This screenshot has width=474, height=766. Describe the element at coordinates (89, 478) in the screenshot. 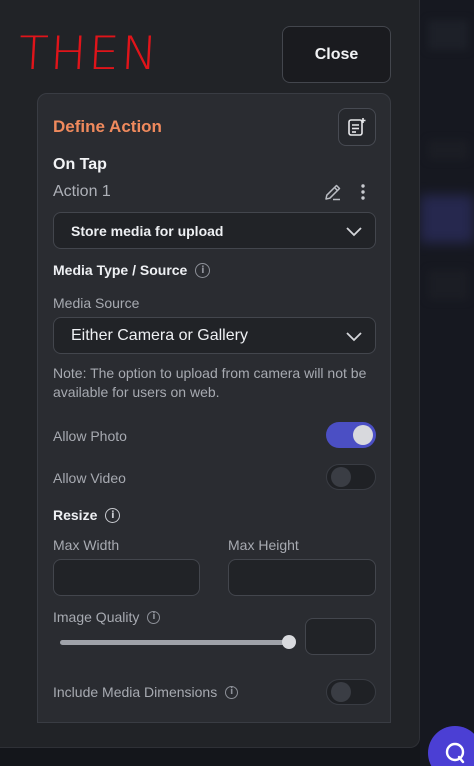

I see `allow-video-label: Allow Video` at that location.